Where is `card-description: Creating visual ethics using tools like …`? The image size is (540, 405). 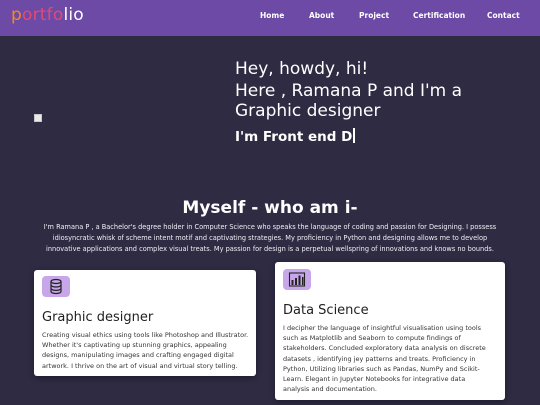
card-description: Creating visual ethics using tools like … is located at coordinates (149, 350).